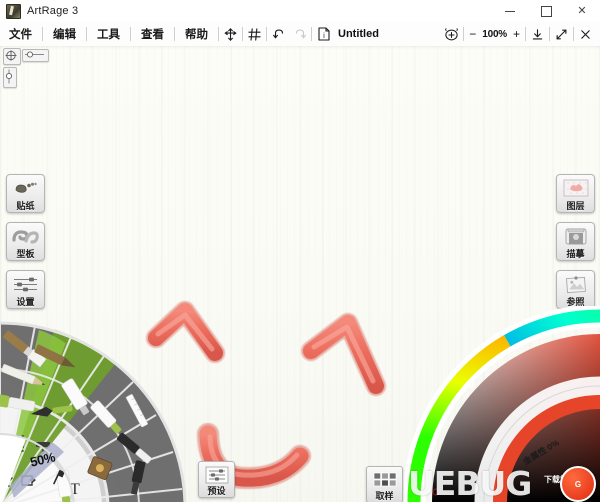 The image size is (600, 502). I want to click on redo-icon, so click(299, 34).